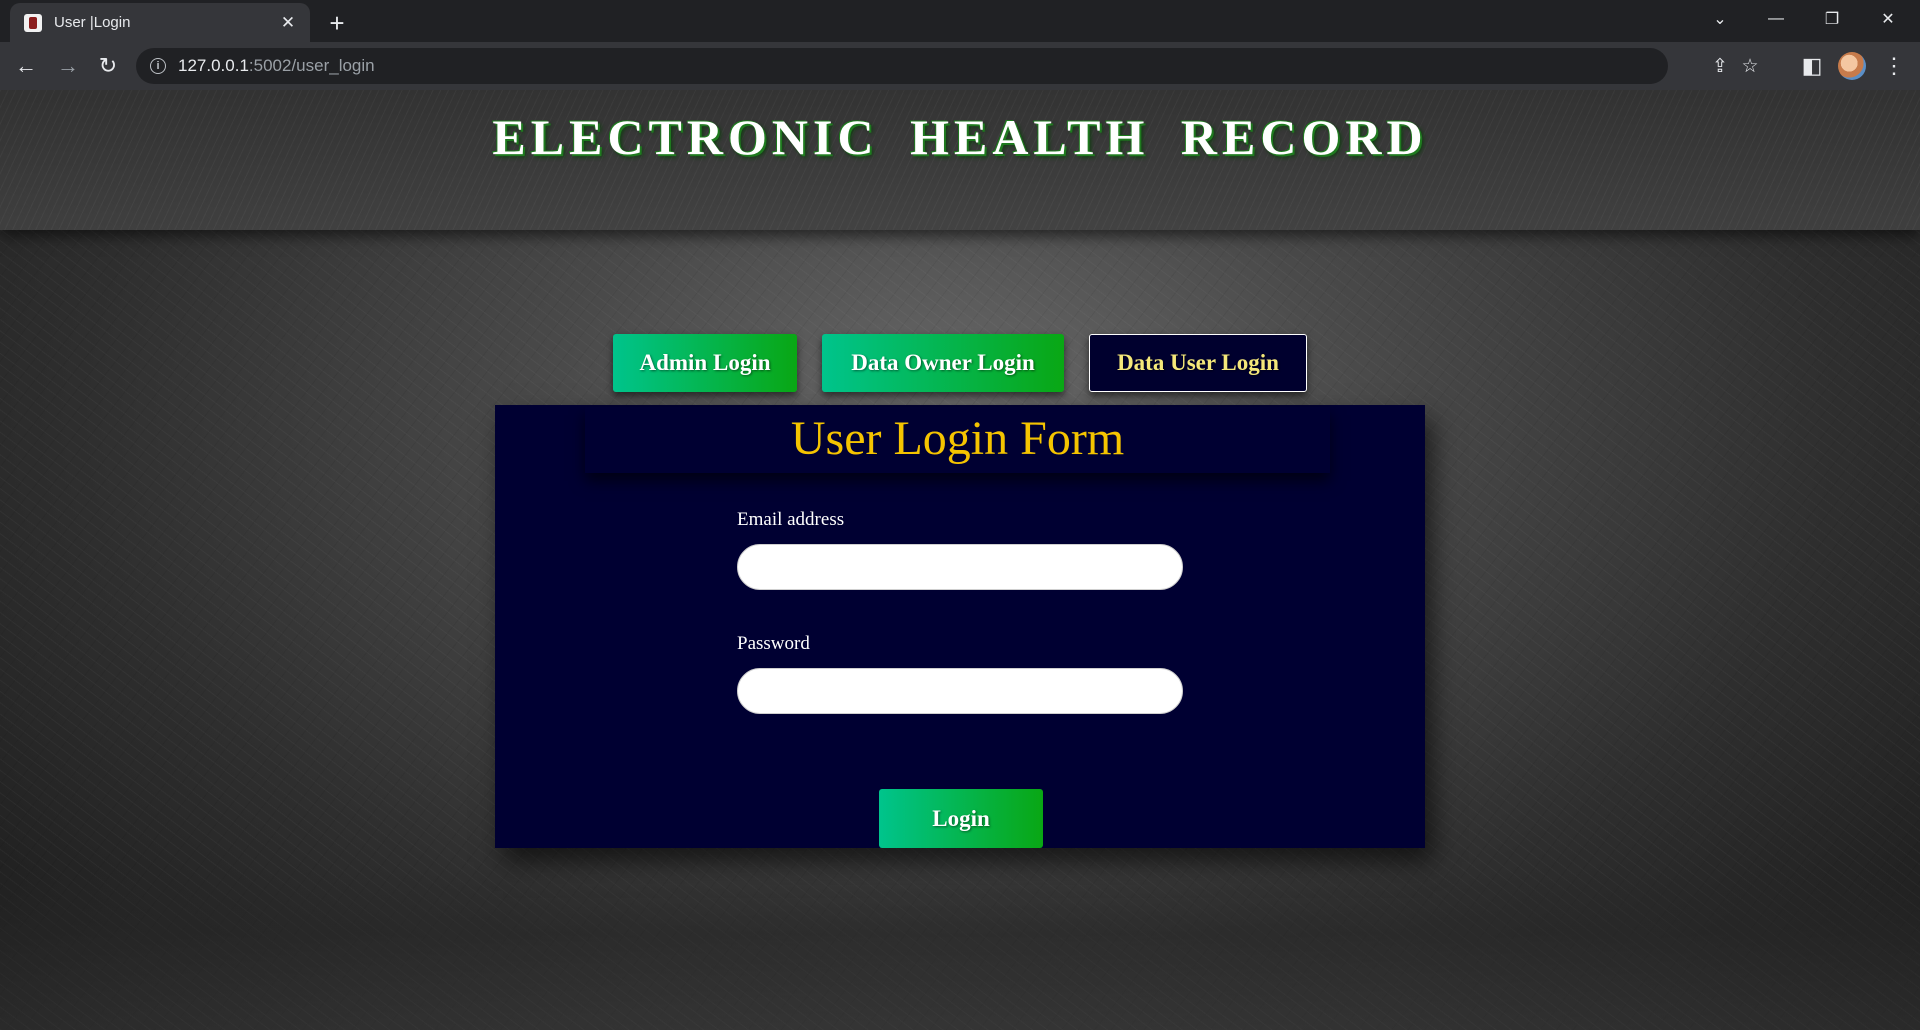 The image size is (1920, 1030). Describe the element at coordinates (960, 21) in the screenshot. I see `browser-tab-bar: User |Login ✕ + ⌄ — ❐ ✕` at that location.